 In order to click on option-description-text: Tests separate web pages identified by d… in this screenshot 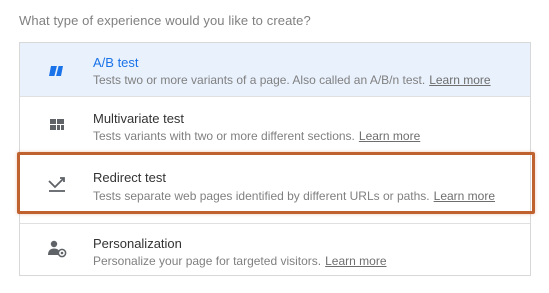, I will do `click(261, 196)`.